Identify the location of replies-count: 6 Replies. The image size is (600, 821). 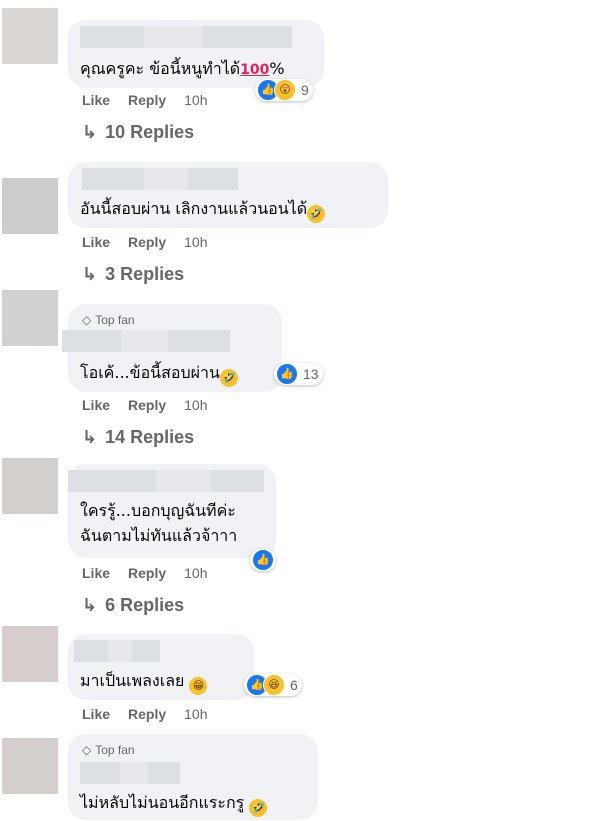
(145, 605).